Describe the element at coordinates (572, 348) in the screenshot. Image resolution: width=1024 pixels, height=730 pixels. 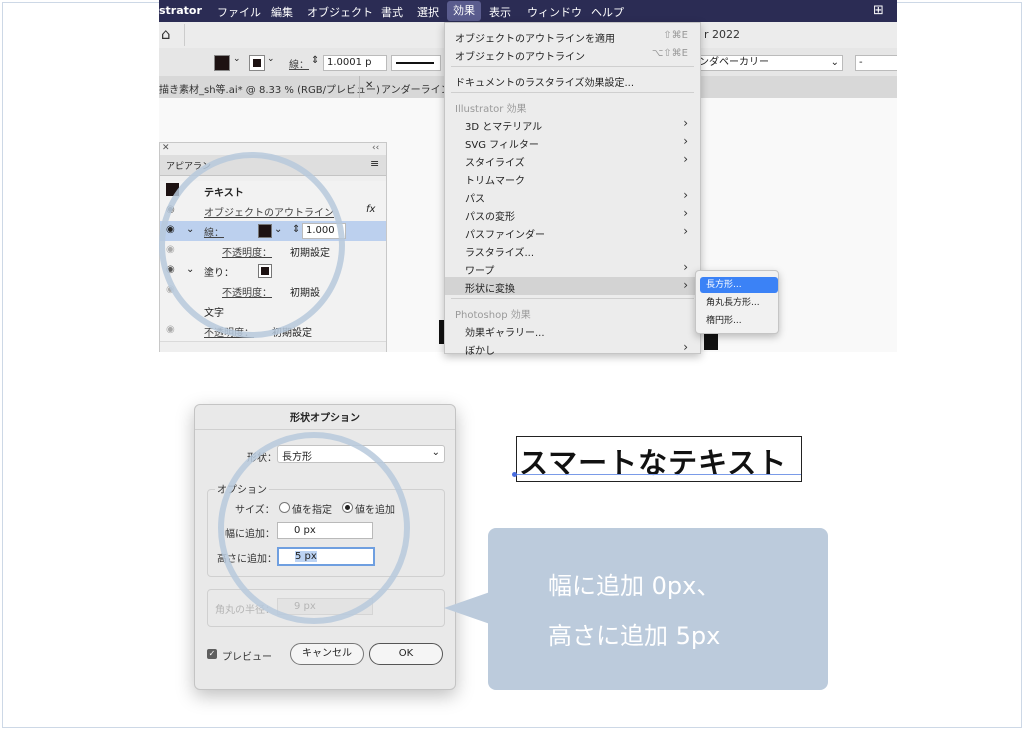
I see `menu-item-blur: ぼかし ›` at that location.